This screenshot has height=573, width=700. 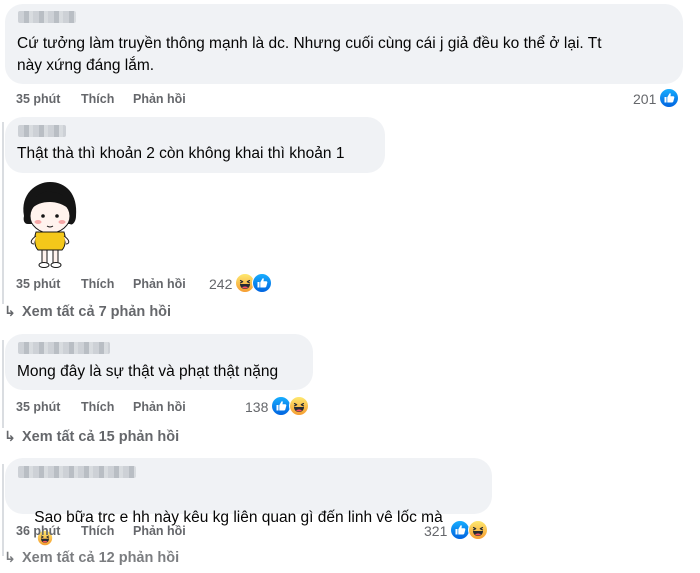 What do you see at coordinates (356, 99) in the screenshot?
I see `comment-actions: 35 phút Thích Phản hồi 201` at bounding box center [356, 99].